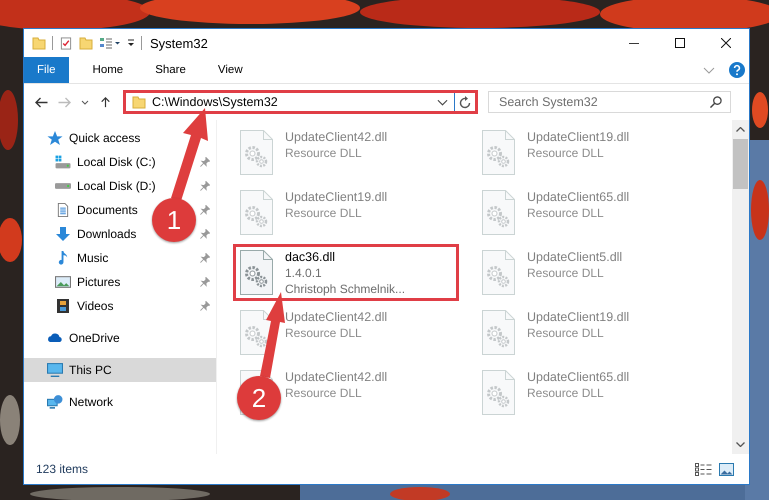 Image resolution: width=769 pixels, height=500 pixels. I want to click on nav-item: Network, so click(69, 402).